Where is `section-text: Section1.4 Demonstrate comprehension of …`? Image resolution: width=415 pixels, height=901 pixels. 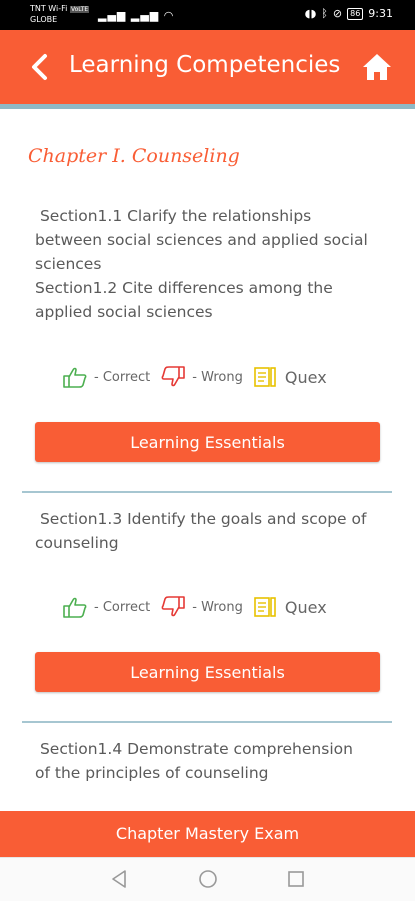 section-text: Section1.4 Demonstrate comprehension of … is located at coordinates (194, 761).